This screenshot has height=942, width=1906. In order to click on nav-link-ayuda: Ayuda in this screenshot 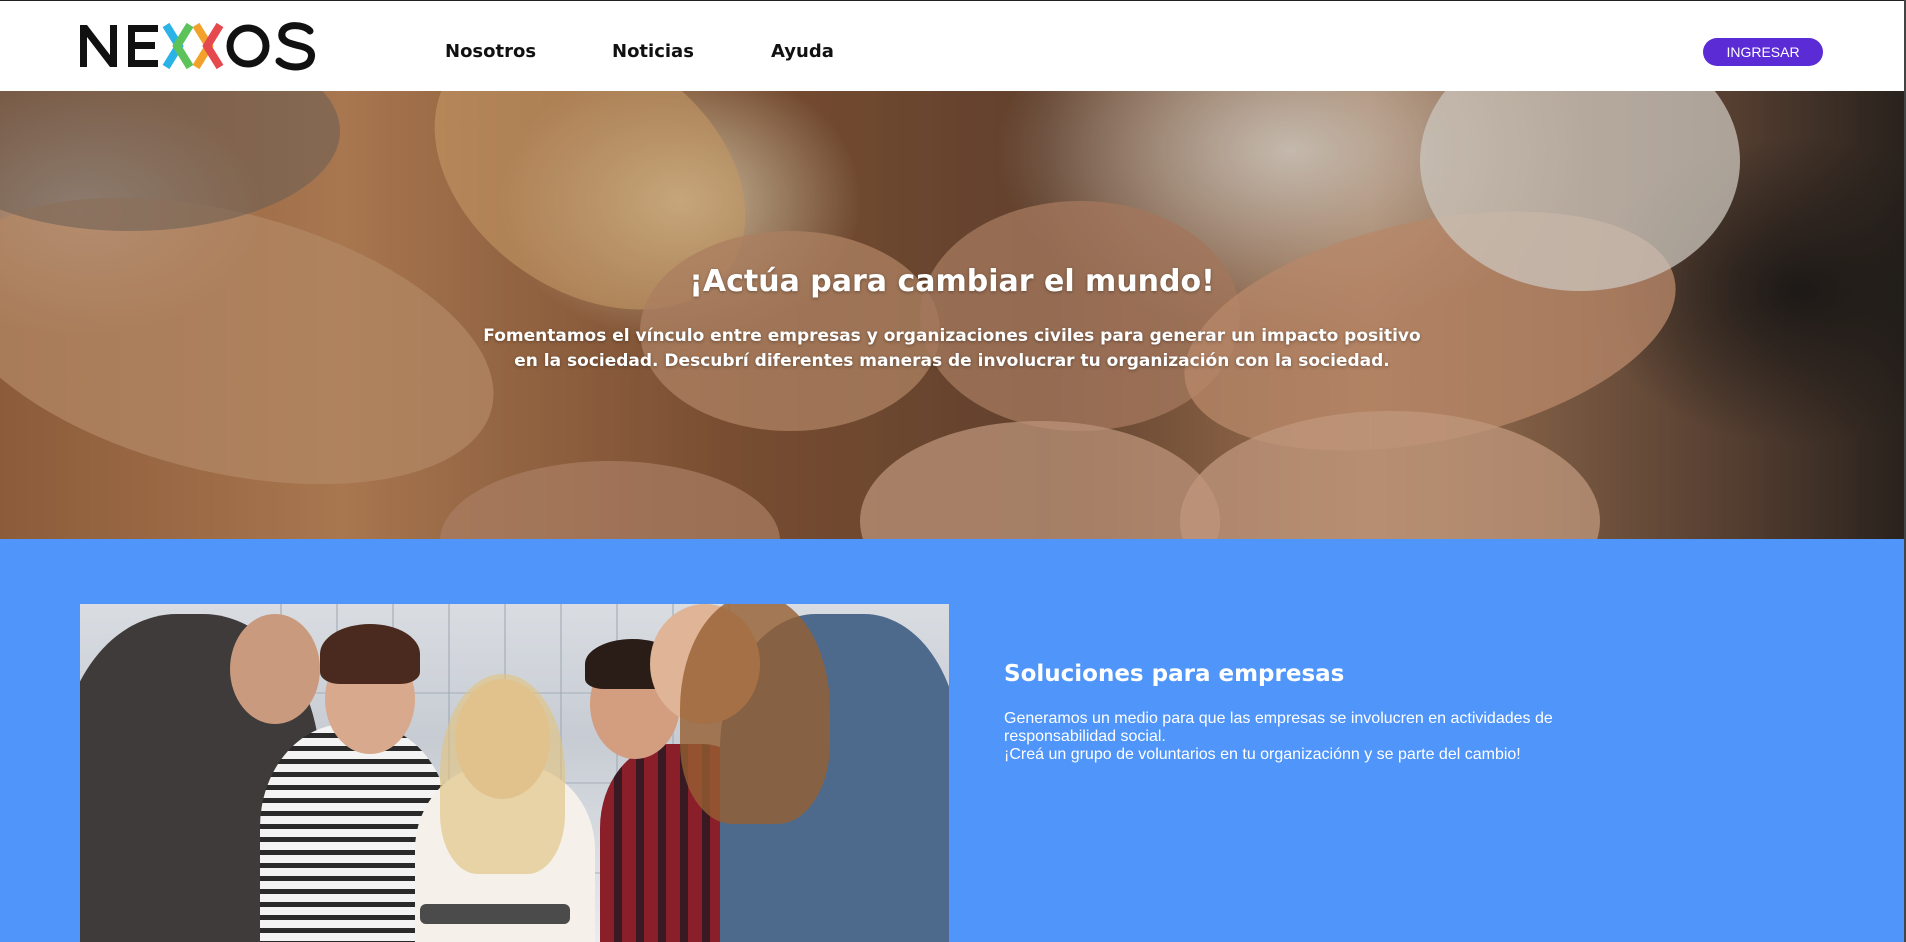, I will do `click(802, 51)`.